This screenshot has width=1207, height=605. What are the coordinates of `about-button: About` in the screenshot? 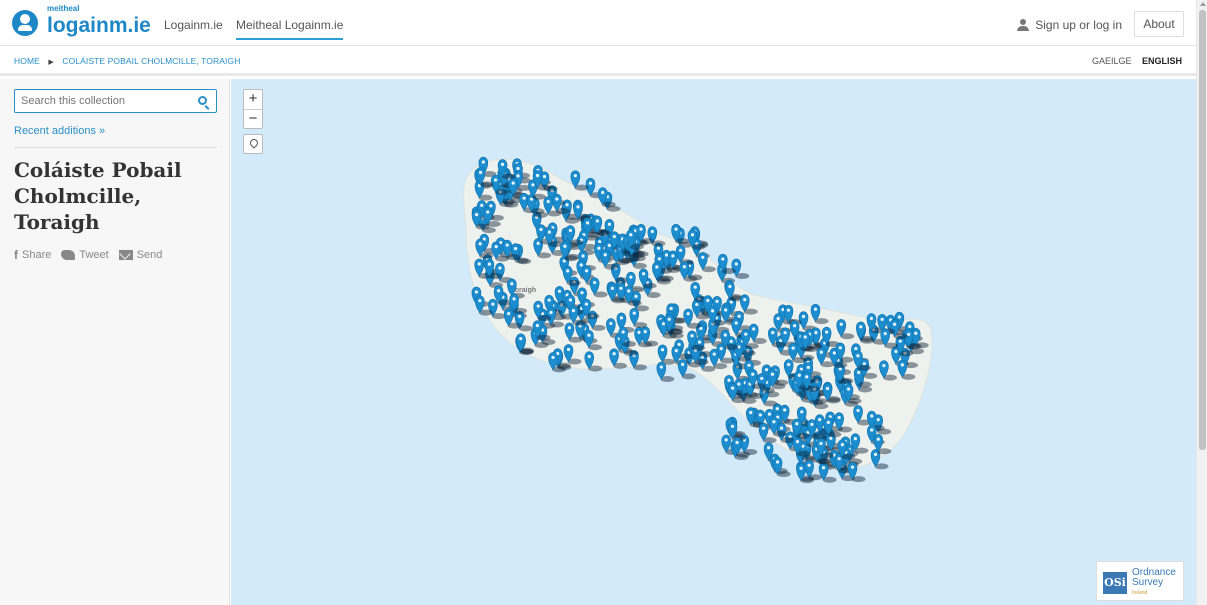 It's located at (1159, 24).